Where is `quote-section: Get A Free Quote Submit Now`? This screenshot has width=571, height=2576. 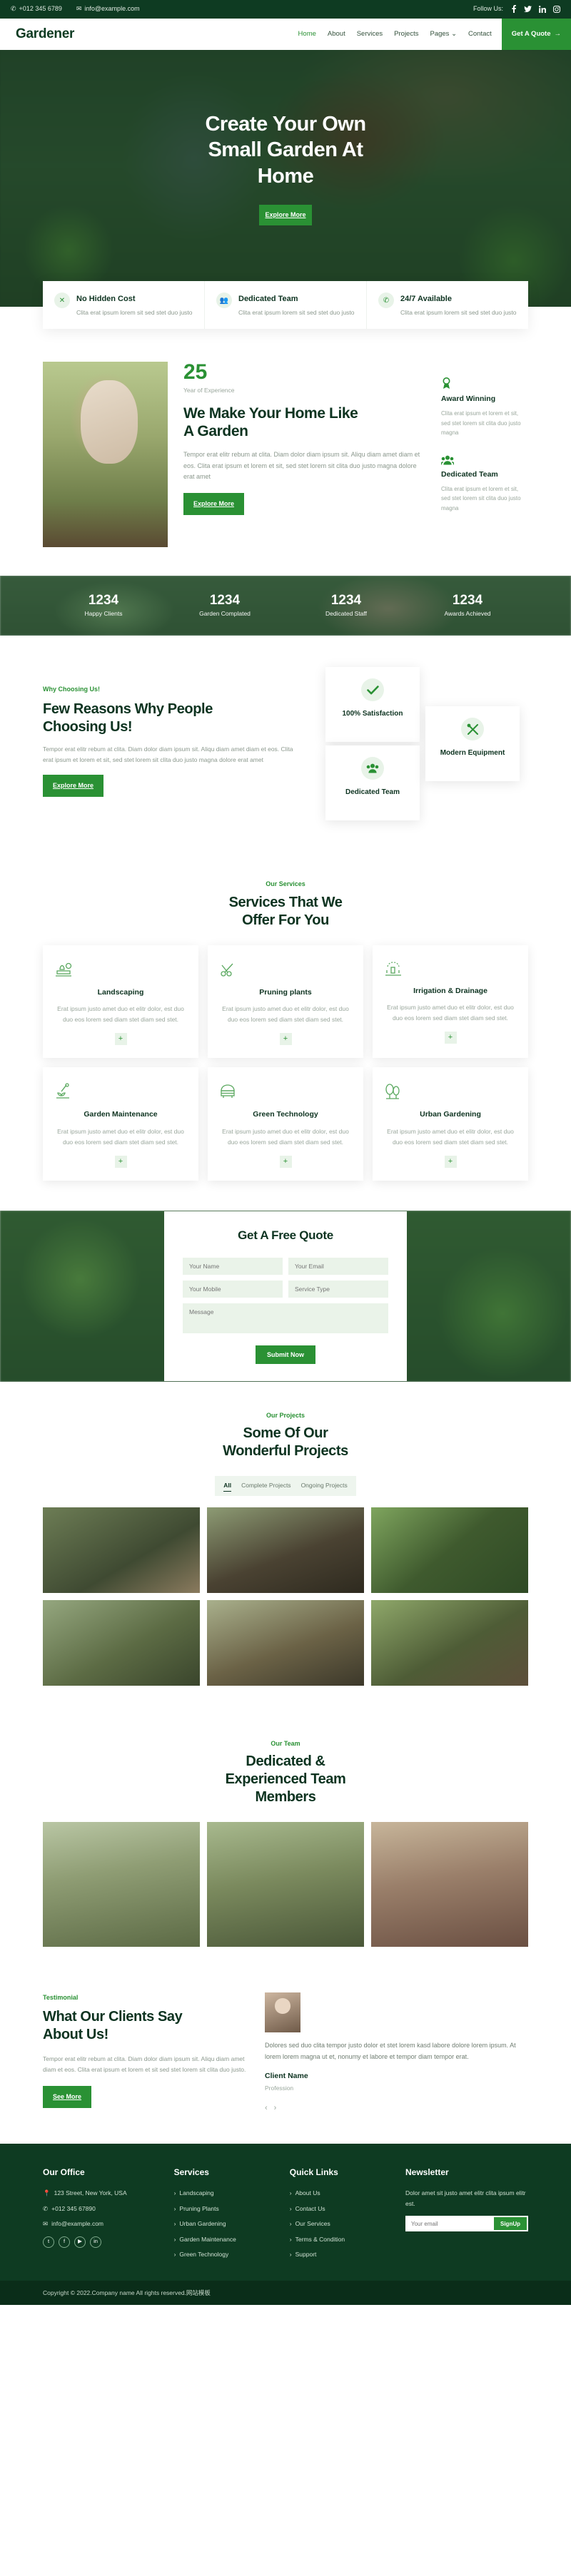 quote-section: Get A Free Quote Submit Now is located at coordinates (285, 1296).